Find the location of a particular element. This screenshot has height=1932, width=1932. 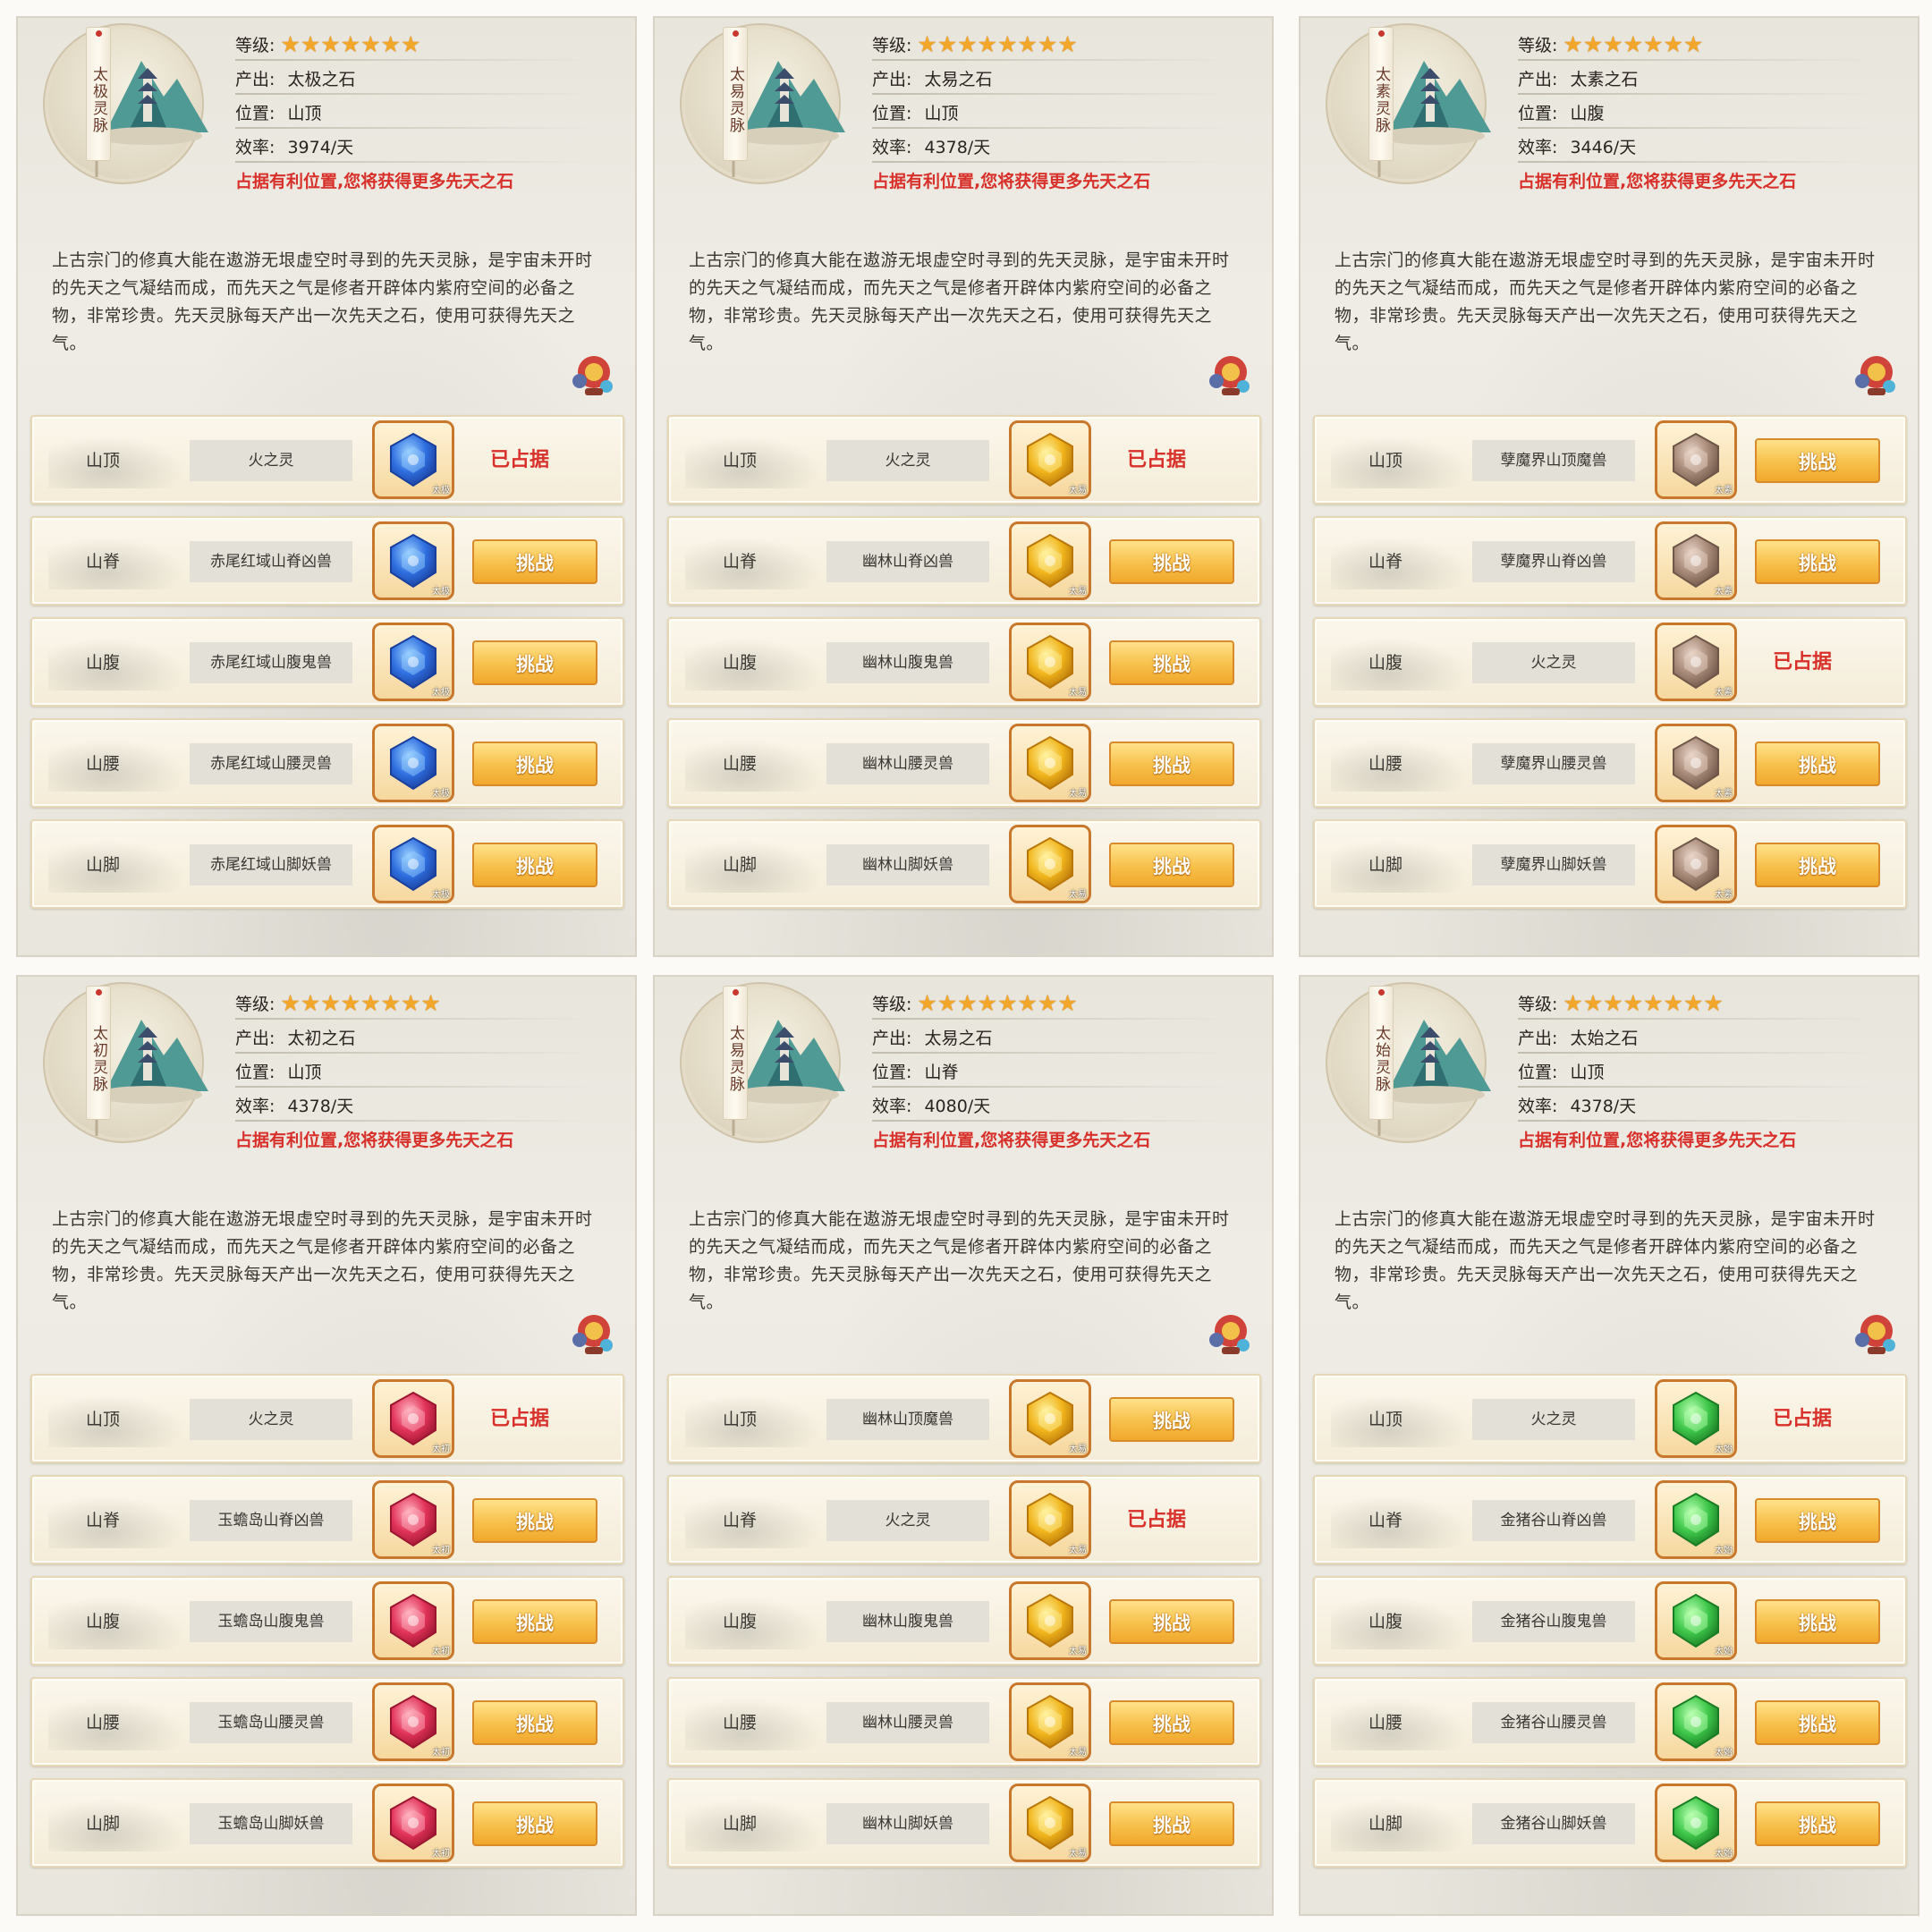

mountain-pagoda-emblem: 太始灵脉 is located at coordinates (1417, 1061).